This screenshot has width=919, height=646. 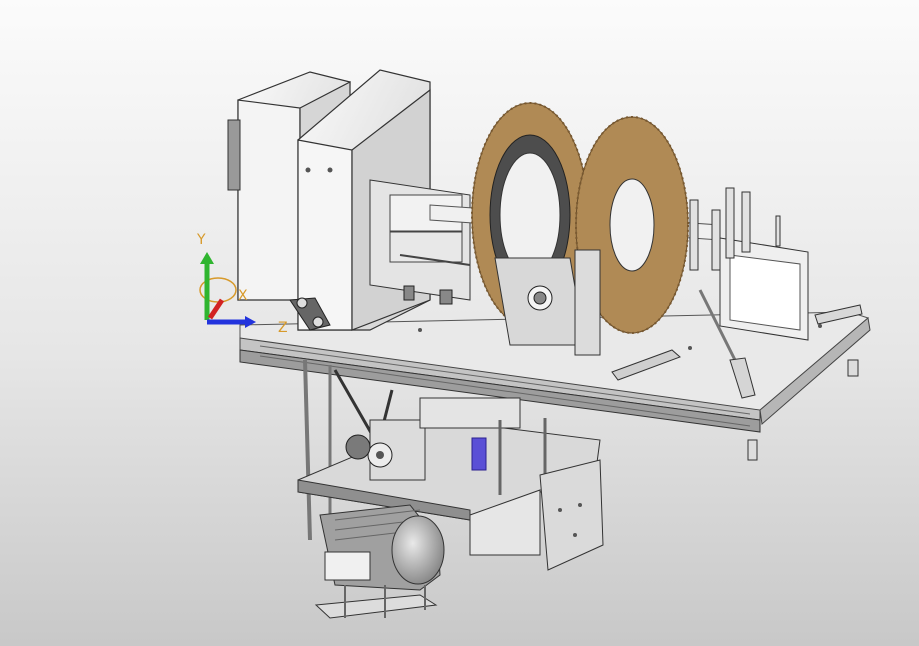 What do you see at coordinates (752, 450) in the screenshot?
I see `corner-bracket-lower` at bounding box center [752, 450].